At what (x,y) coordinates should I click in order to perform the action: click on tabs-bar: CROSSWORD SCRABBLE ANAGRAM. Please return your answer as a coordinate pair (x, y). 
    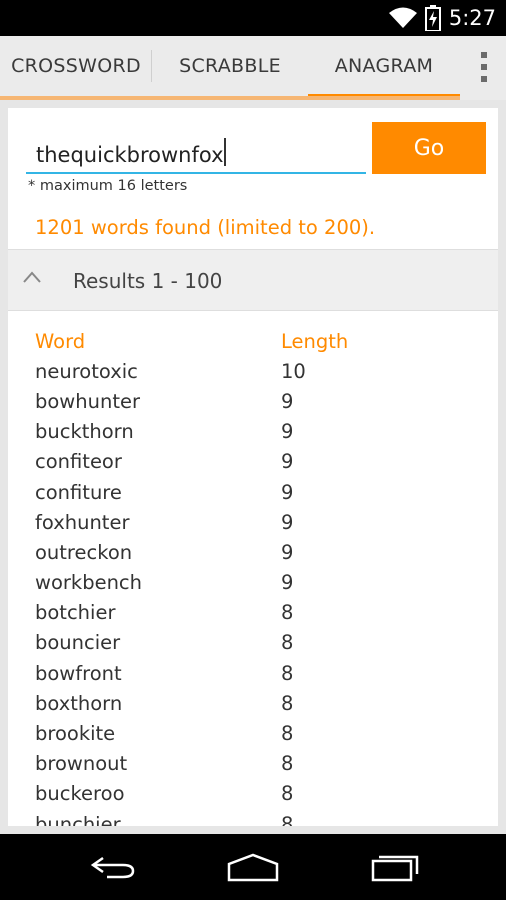
    Looking at the image, I should click on (253, 68).